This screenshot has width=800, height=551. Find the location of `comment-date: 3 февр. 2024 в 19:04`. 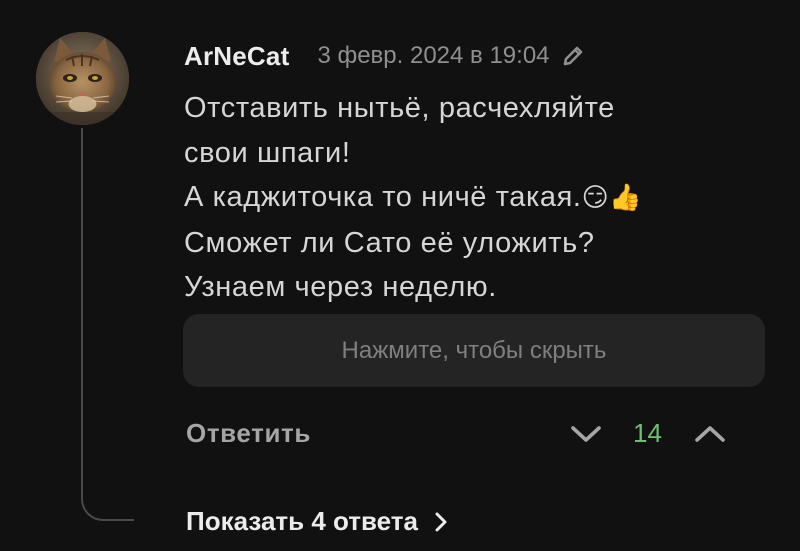

comment-date: 3 февр. 2024 в 19:04 is located at coordinates (433, 55).